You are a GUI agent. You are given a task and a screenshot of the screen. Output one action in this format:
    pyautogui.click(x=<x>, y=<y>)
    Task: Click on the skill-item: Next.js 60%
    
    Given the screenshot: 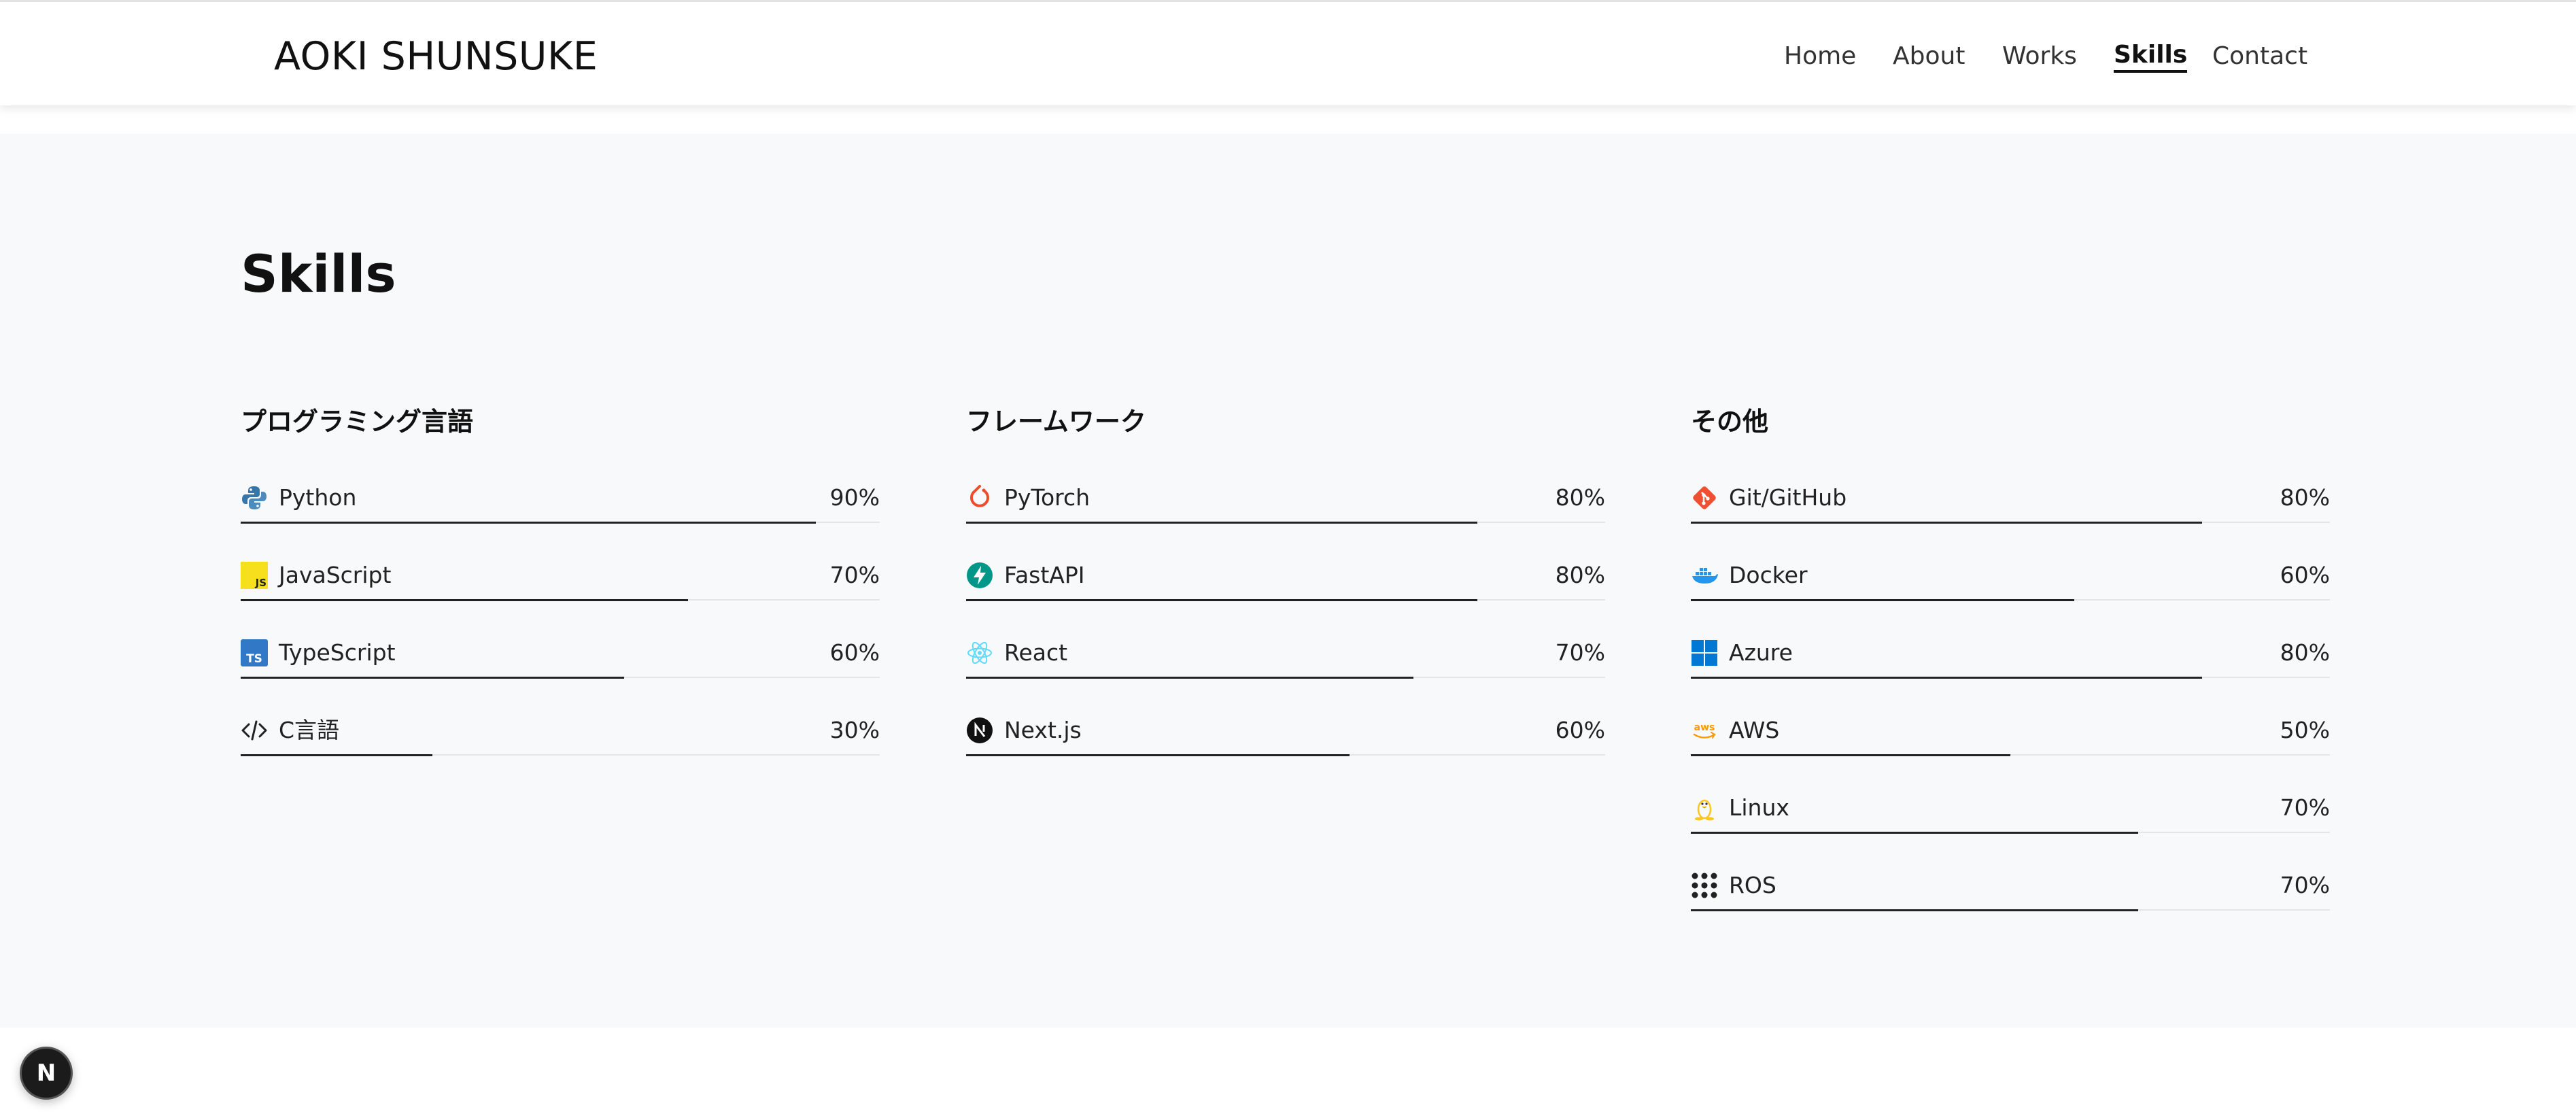 What is the action you would take?
    pyautogui.click(x=1285, y=733)
    